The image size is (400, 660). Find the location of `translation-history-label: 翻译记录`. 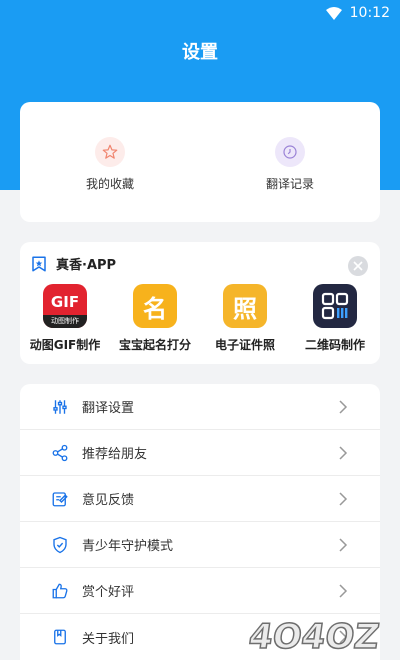

translation-history-label: 翻译记录 is located at coordinates (289, 183).